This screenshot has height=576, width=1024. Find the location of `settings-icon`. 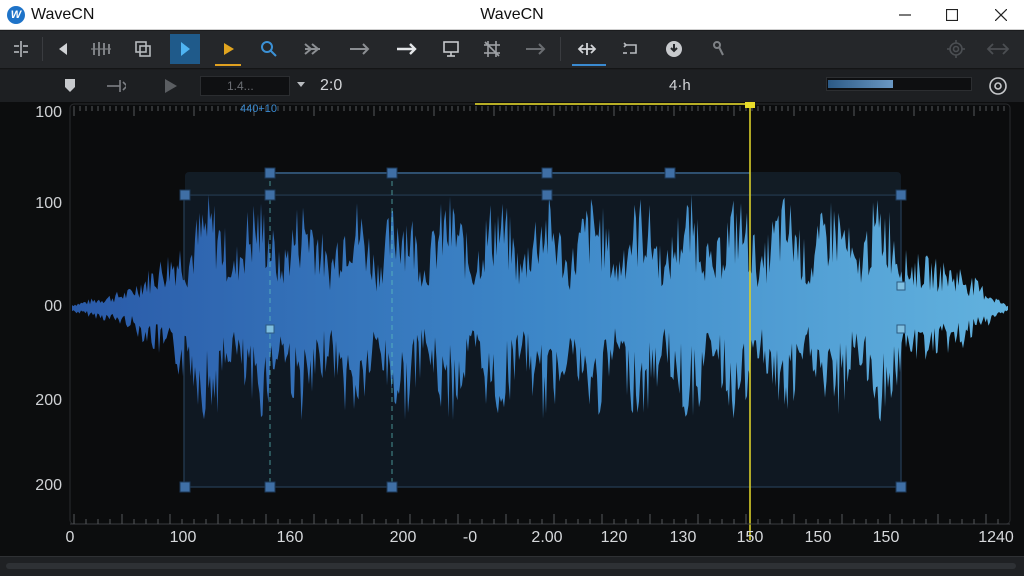

settings-icon is located at coordinates (998, 86).